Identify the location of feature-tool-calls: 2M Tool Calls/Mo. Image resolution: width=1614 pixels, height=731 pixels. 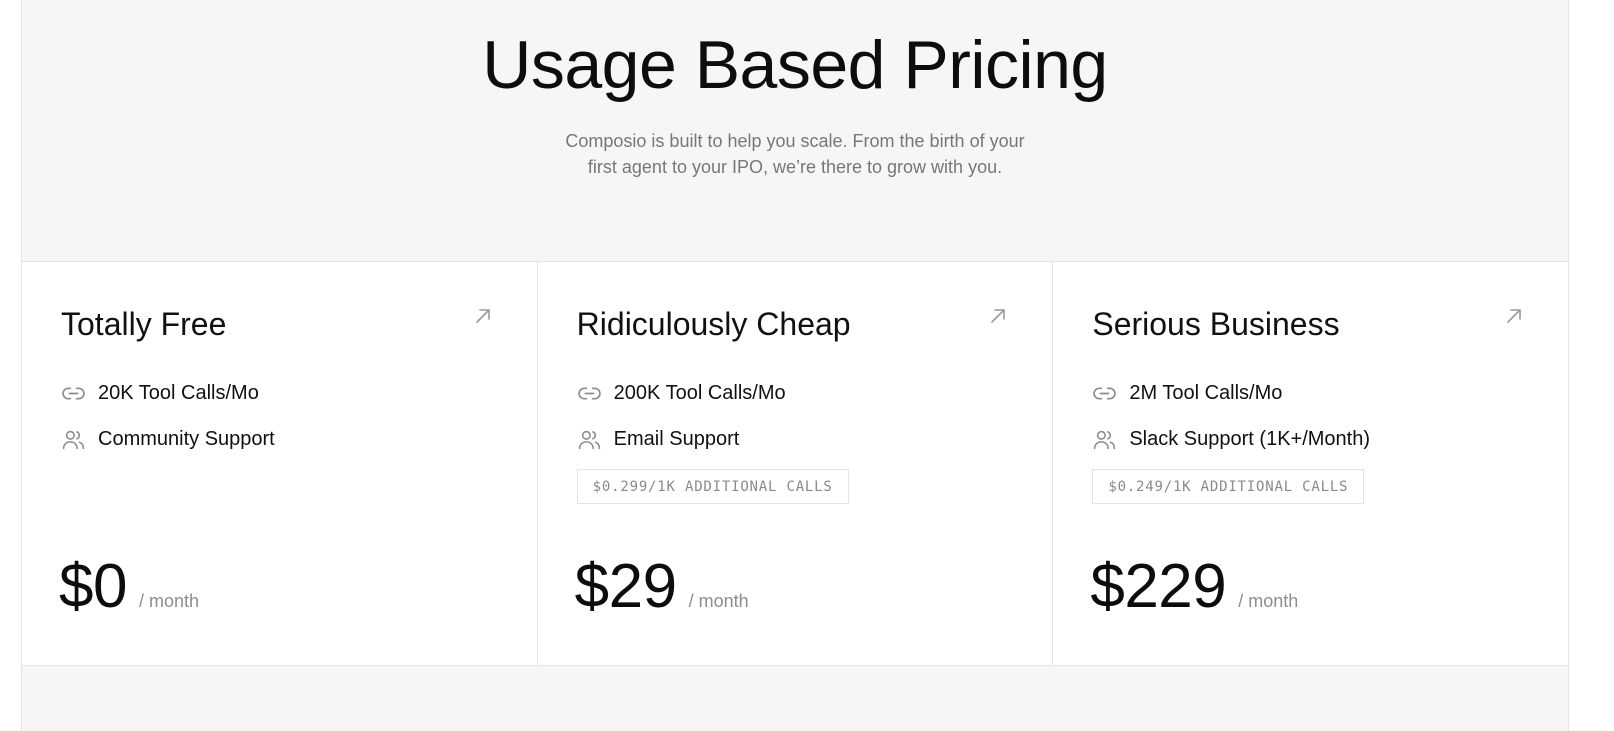
(1231, 393).